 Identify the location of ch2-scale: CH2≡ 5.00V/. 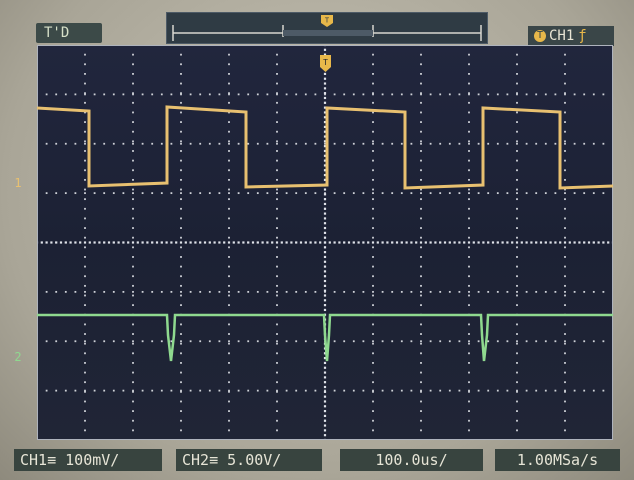
(249, 460).